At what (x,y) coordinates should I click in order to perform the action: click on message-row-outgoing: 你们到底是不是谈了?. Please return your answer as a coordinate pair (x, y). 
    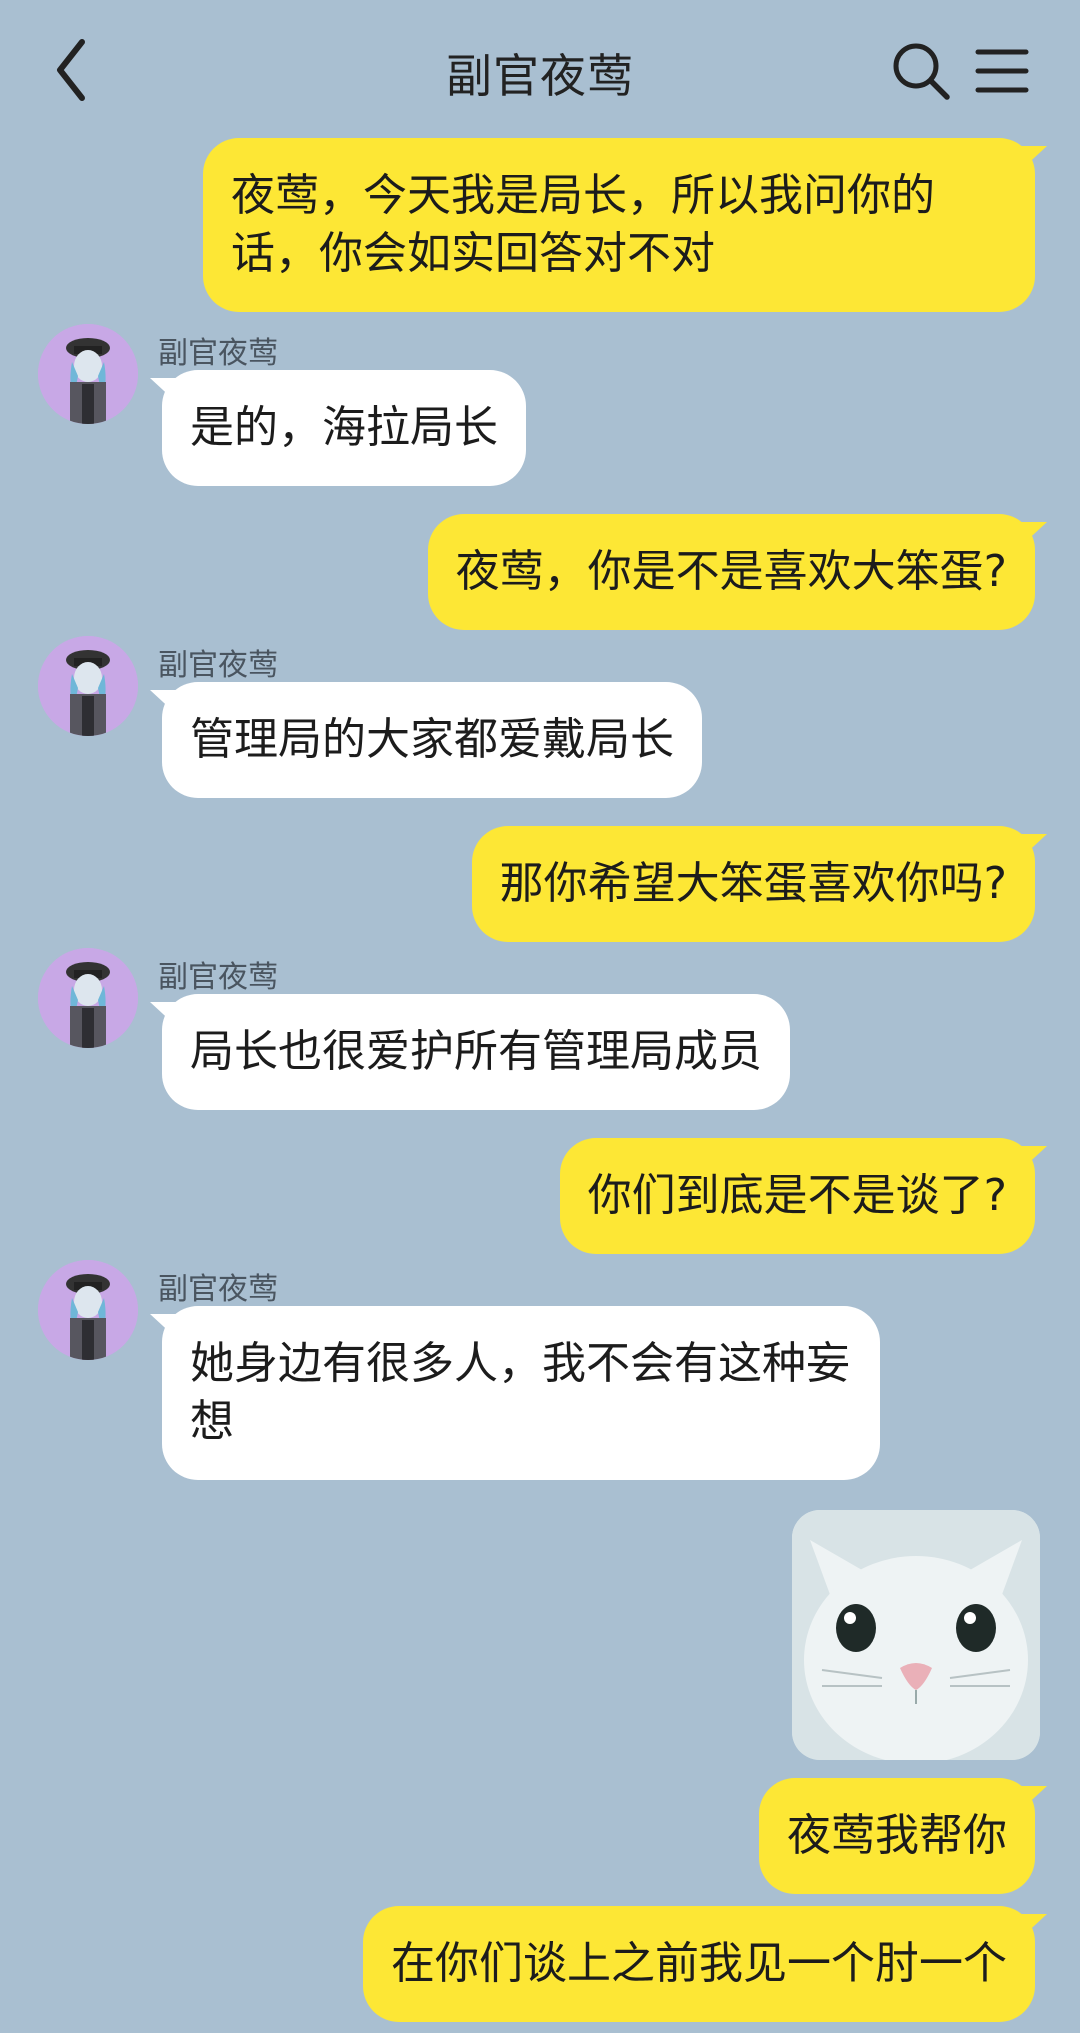
    Looking at the image, I should click on (540, 1196).